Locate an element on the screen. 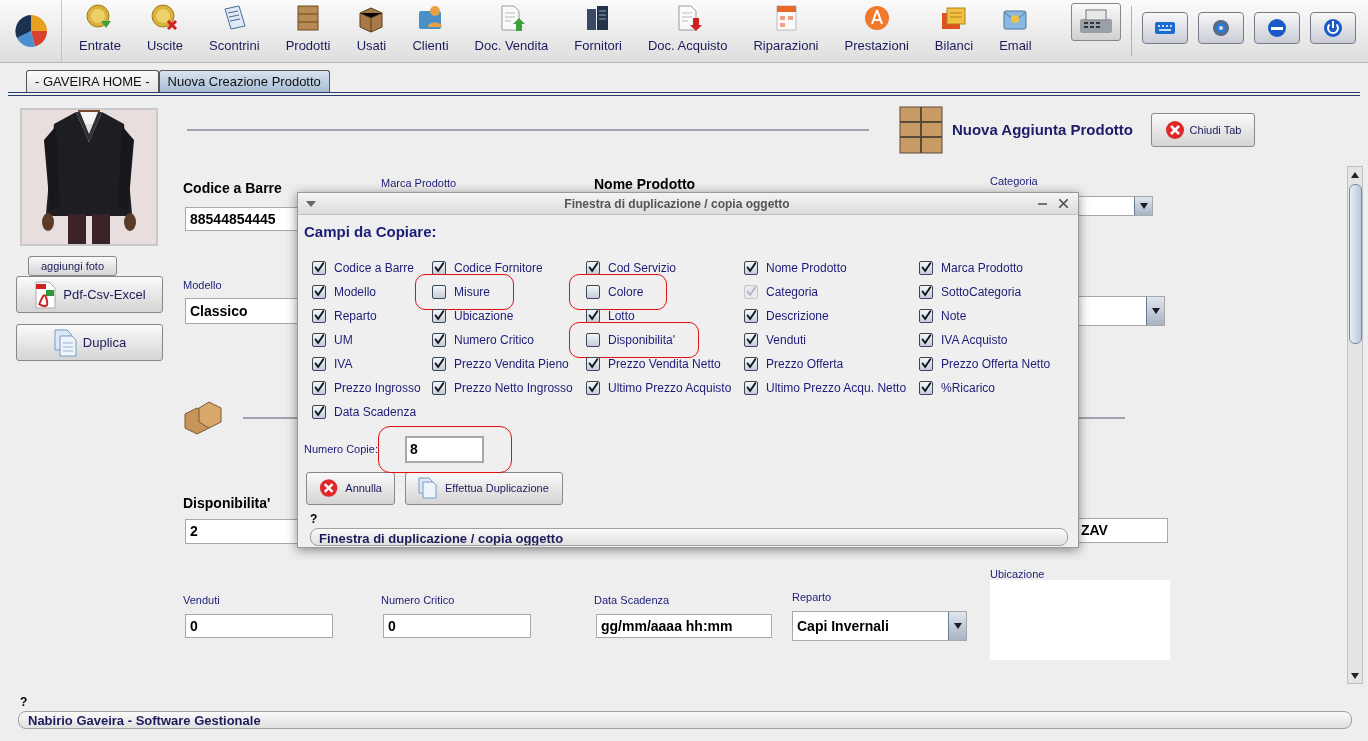  keyboard-button is located at coordinates (1165, 28).